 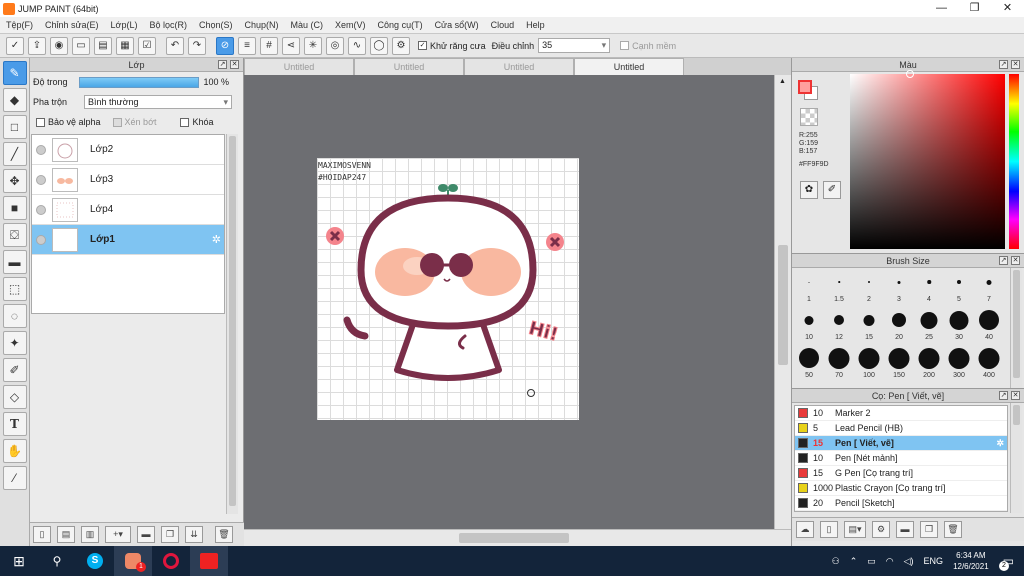 I want to click on adjust-select: 35 ▾, so click(x=574, y=45).